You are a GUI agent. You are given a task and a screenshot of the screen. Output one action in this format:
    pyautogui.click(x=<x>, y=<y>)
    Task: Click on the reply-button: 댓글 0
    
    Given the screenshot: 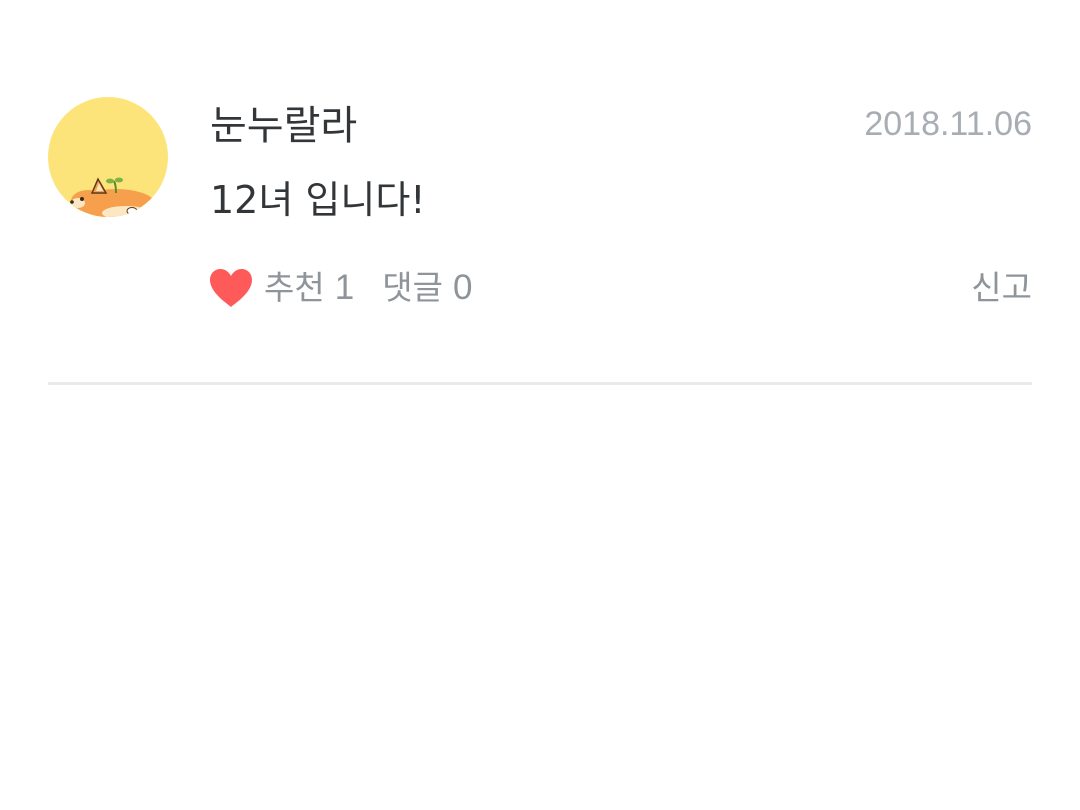 What is the action you would take?
    pyautogui.click(x=427, y=288)
    